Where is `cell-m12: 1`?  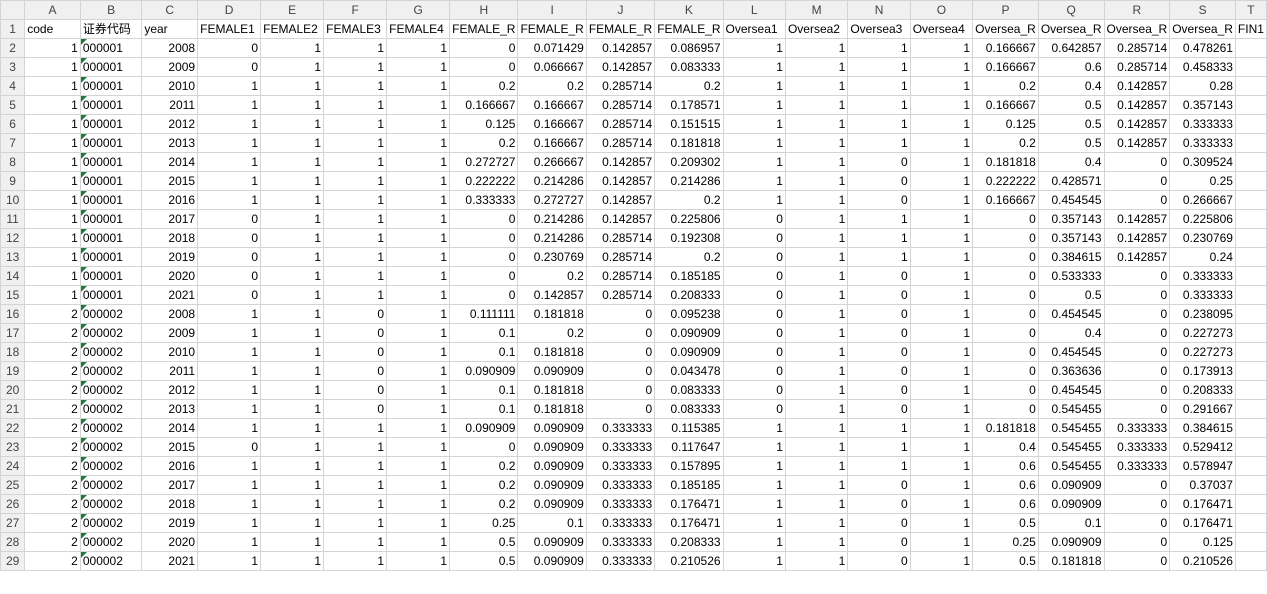
cell-m12: 1 is located at coordinates (816, 238).